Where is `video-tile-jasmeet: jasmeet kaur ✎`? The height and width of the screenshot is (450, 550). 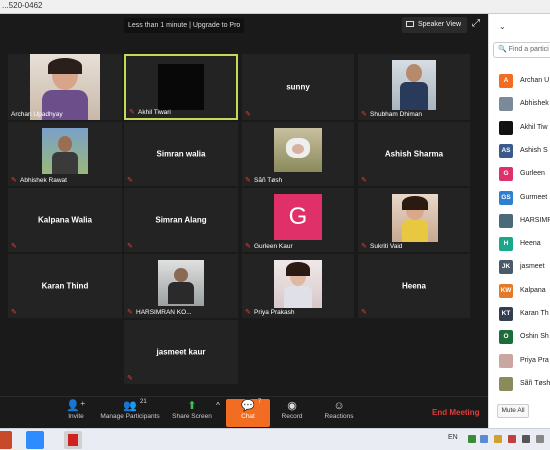
video-tile-jasmeet: jasmeet kaur ✎ is located at coordinates (181, 352).